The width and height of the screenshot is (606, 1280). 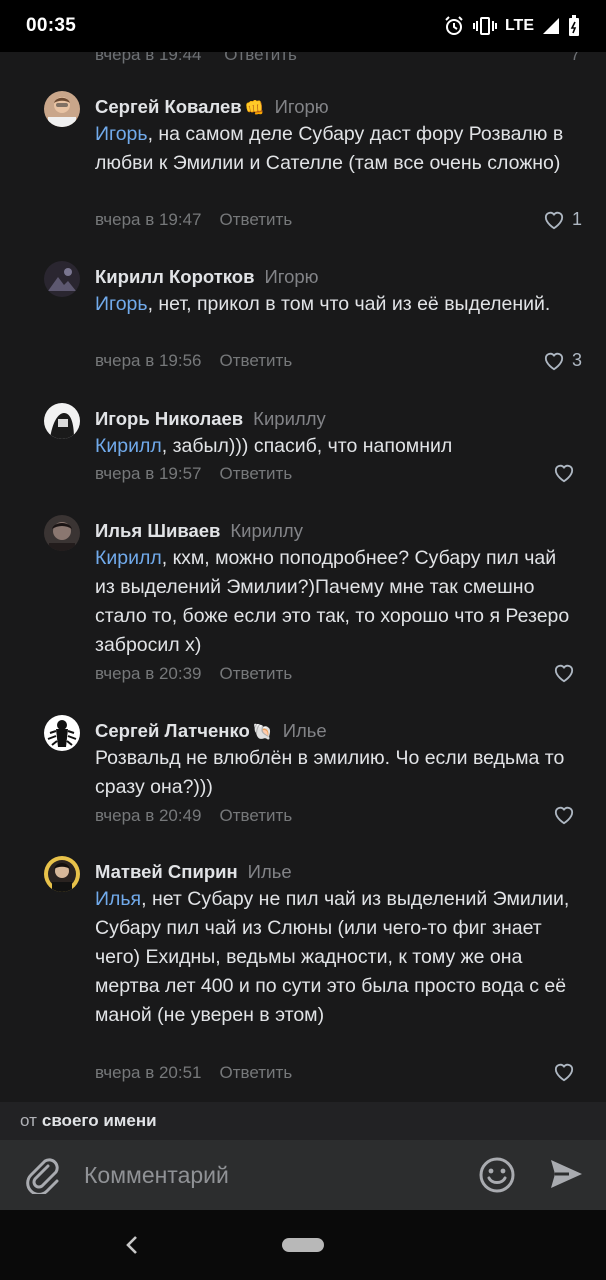 I want to click on author-name: Сергей Латченко, so click(x=172, y=730).